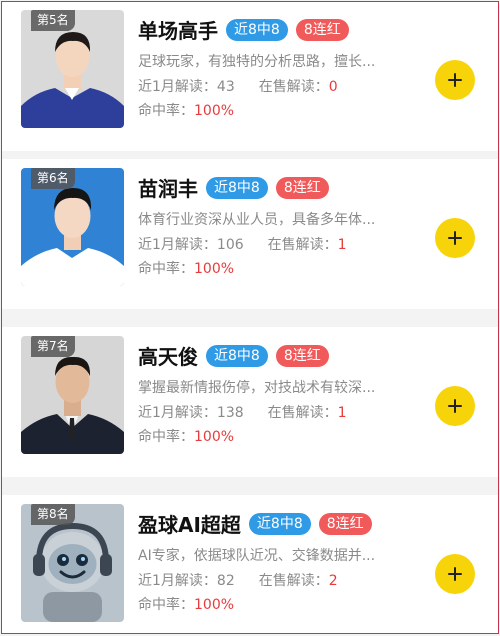 The height and width of the screenshot is (636, 500). I want to click on rank-badge: 第5名, so click(53, 20).